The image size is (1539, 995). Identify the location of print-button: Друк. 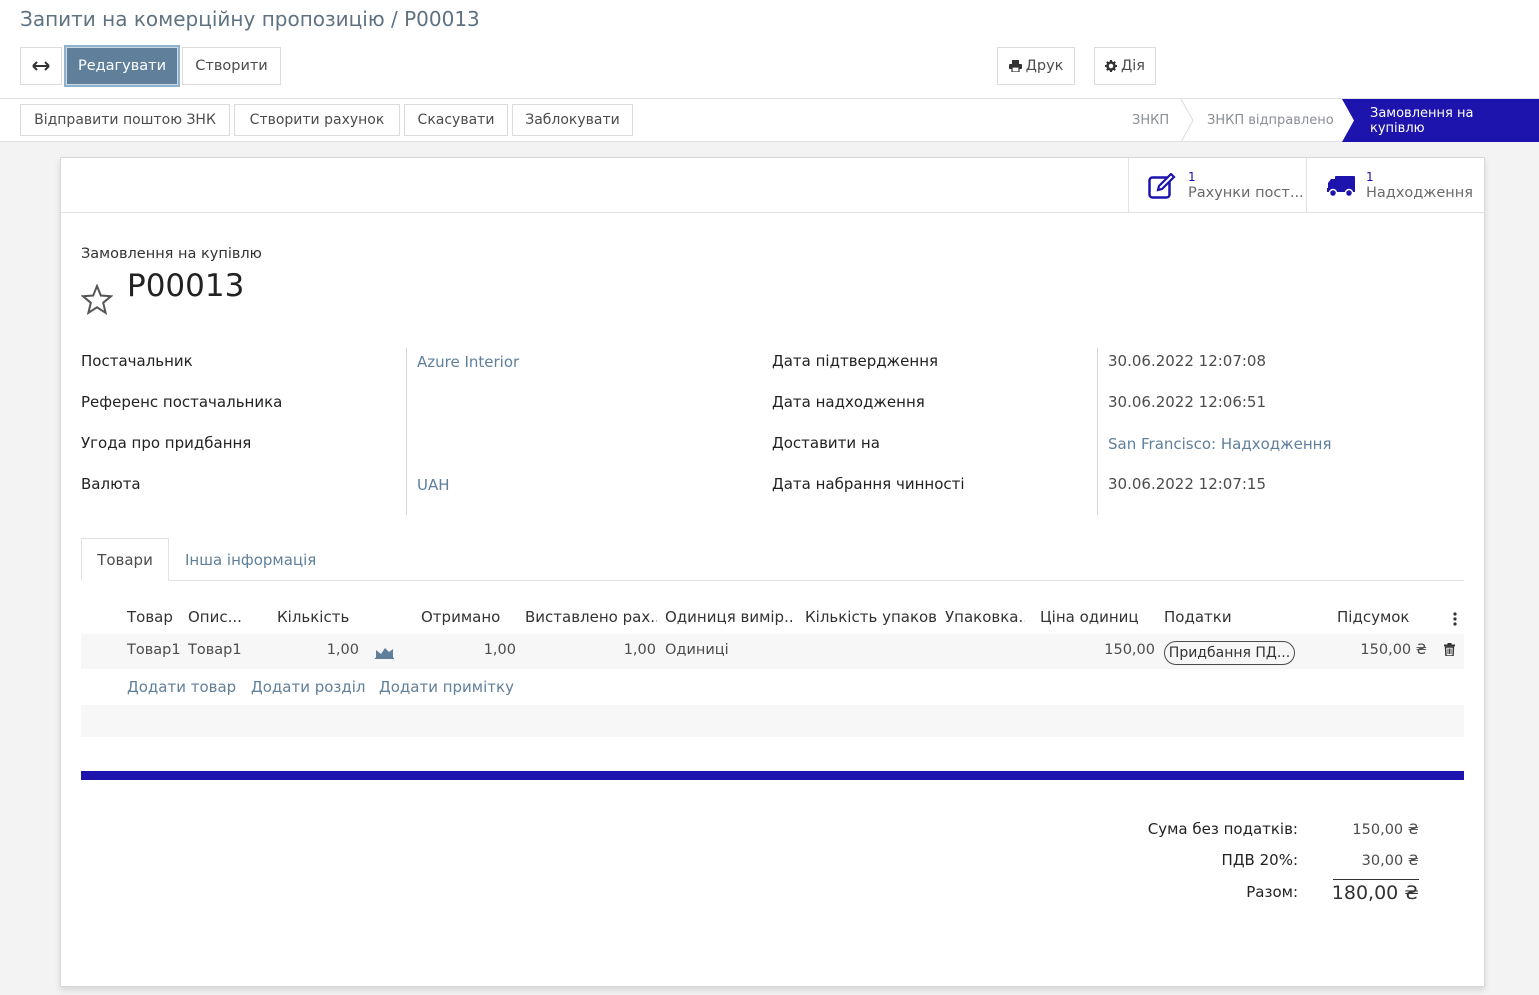
(1036, 66).